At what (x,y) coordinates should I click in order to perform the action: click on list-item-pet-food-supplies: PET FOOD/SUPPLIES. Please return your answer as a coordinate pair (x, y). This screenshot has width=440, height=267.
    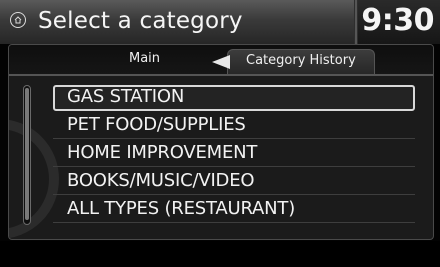
    Looking at the image, I should click on (234, 126).